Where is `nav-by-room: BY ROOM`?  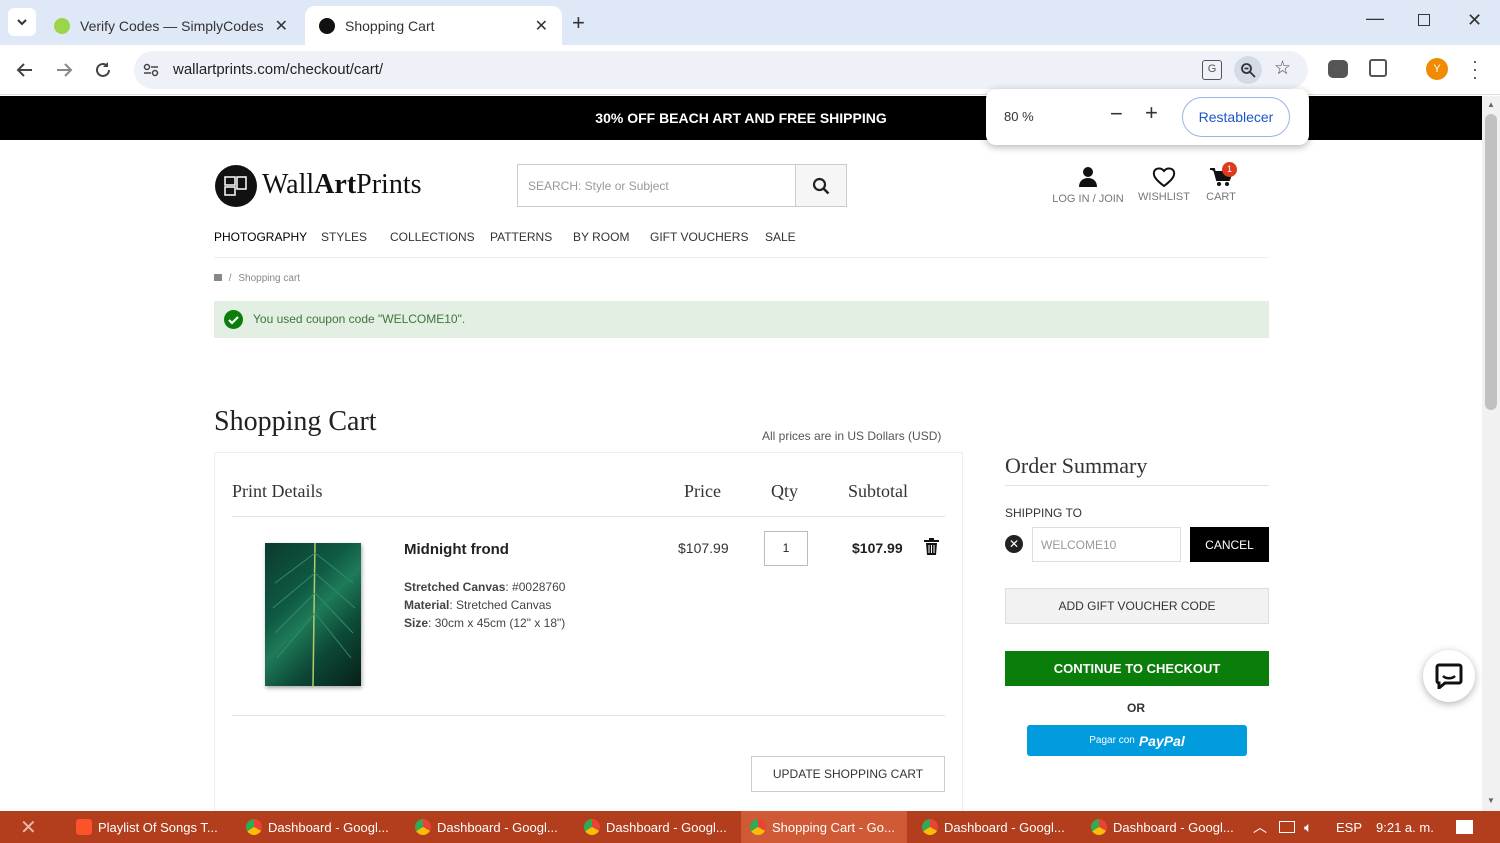 nav-by-room: BY ROOM is located at coordinates (601, 237).